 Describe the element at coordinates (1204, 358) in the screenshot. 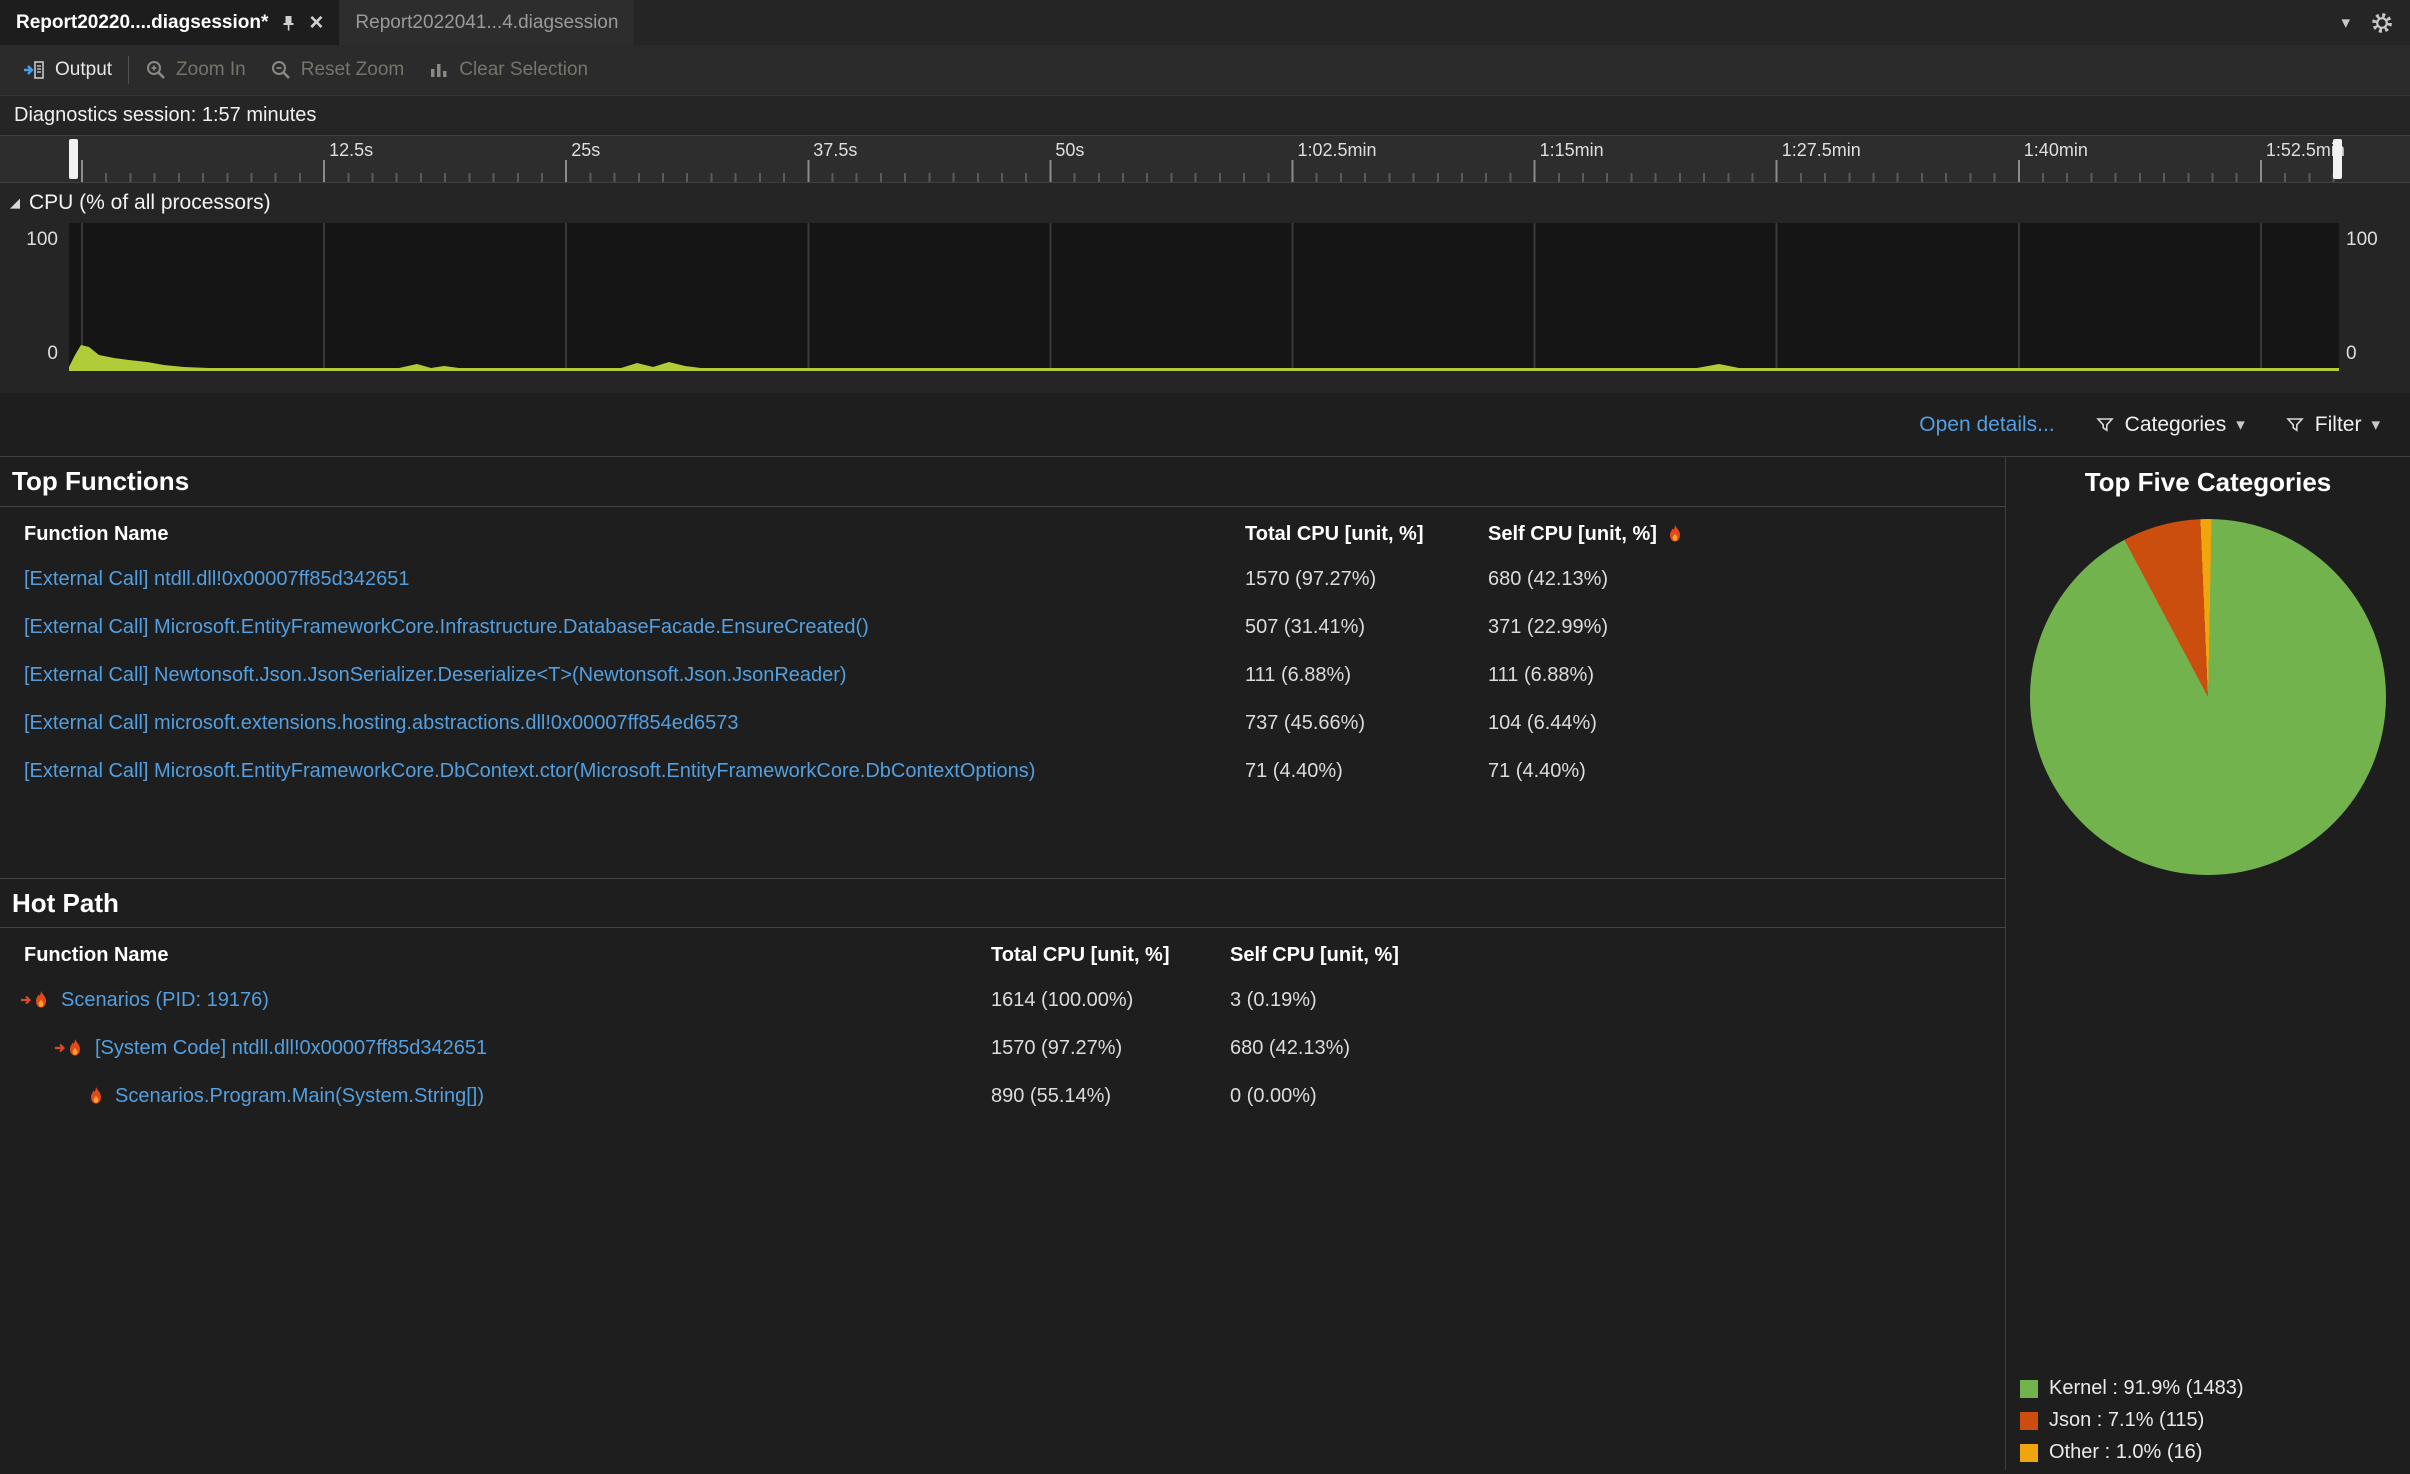

I see `cpu-sparkline` at that location.